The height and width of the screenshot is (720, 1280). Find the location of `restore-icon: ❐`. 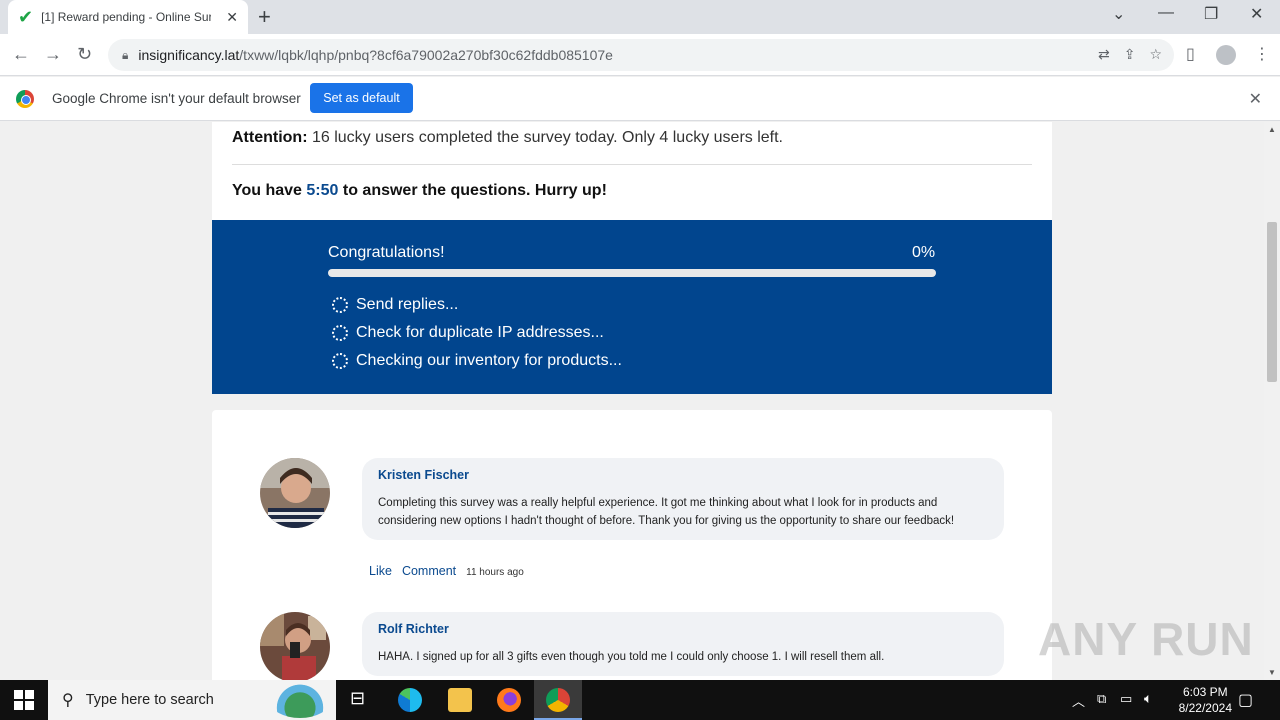

restore-icon: ❐ is located at coordinates (1211, 14).